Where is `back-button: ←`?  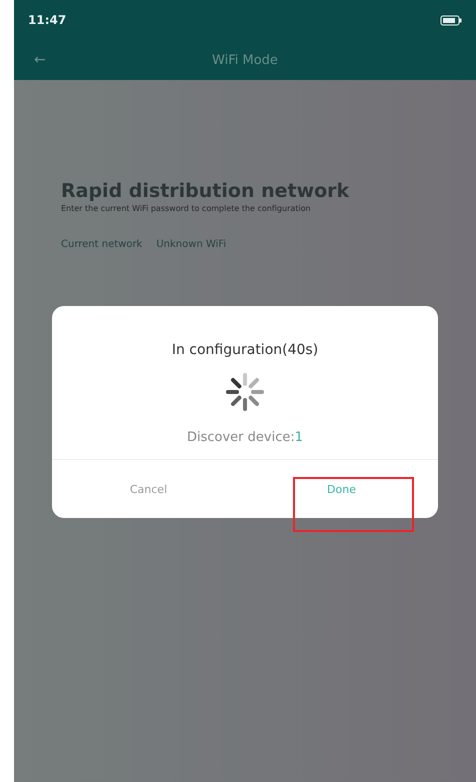
back-button: ← is located at coordinates (40, 60).